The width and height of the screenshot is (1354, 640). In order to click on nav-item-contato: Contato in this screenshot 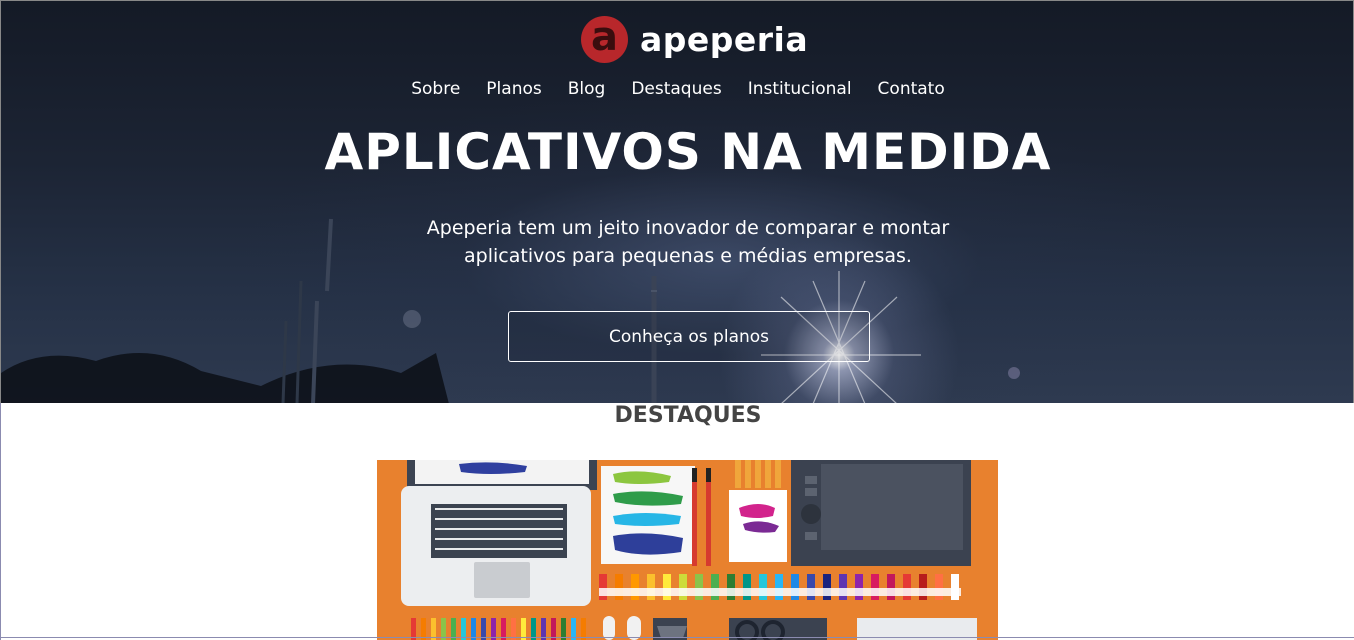, I will do `click(911, 89)`.